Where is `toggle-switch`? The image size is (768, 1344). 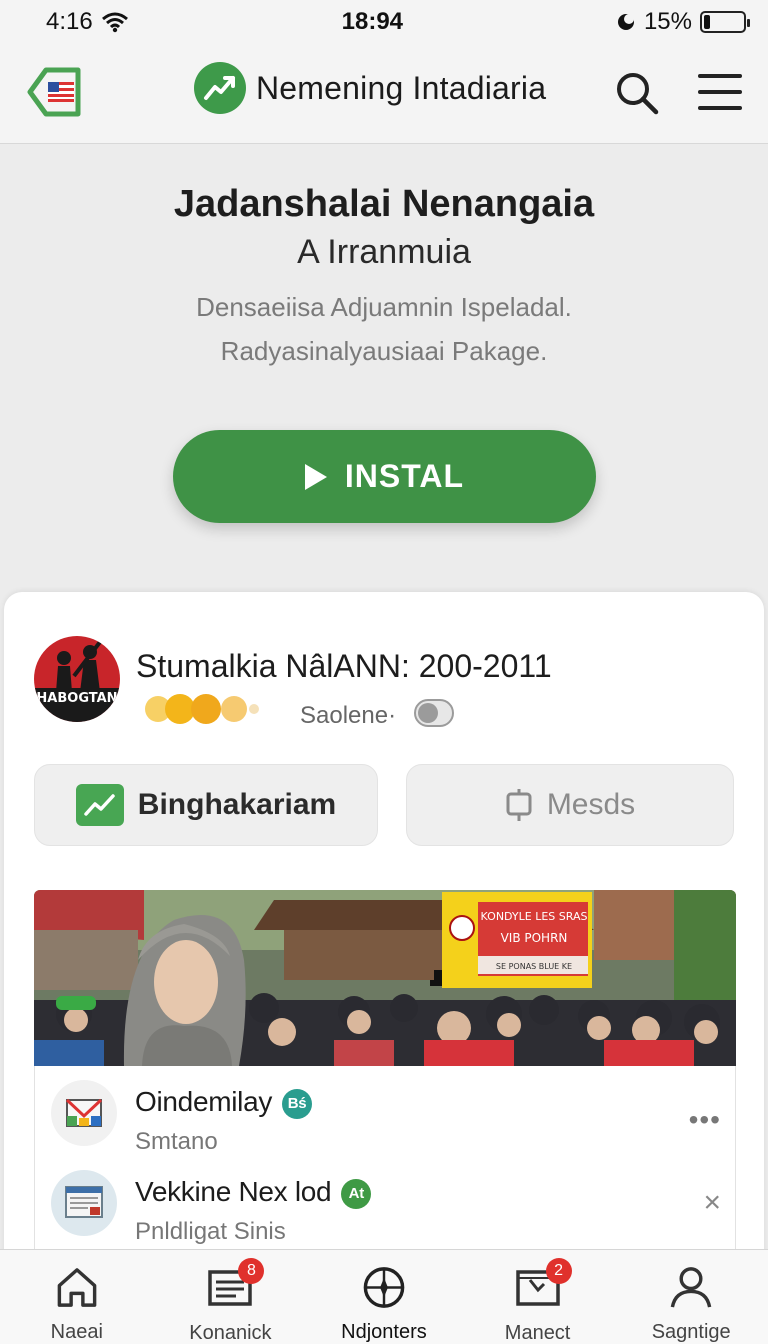
toggle-switch is located at coordinates (434, 713).